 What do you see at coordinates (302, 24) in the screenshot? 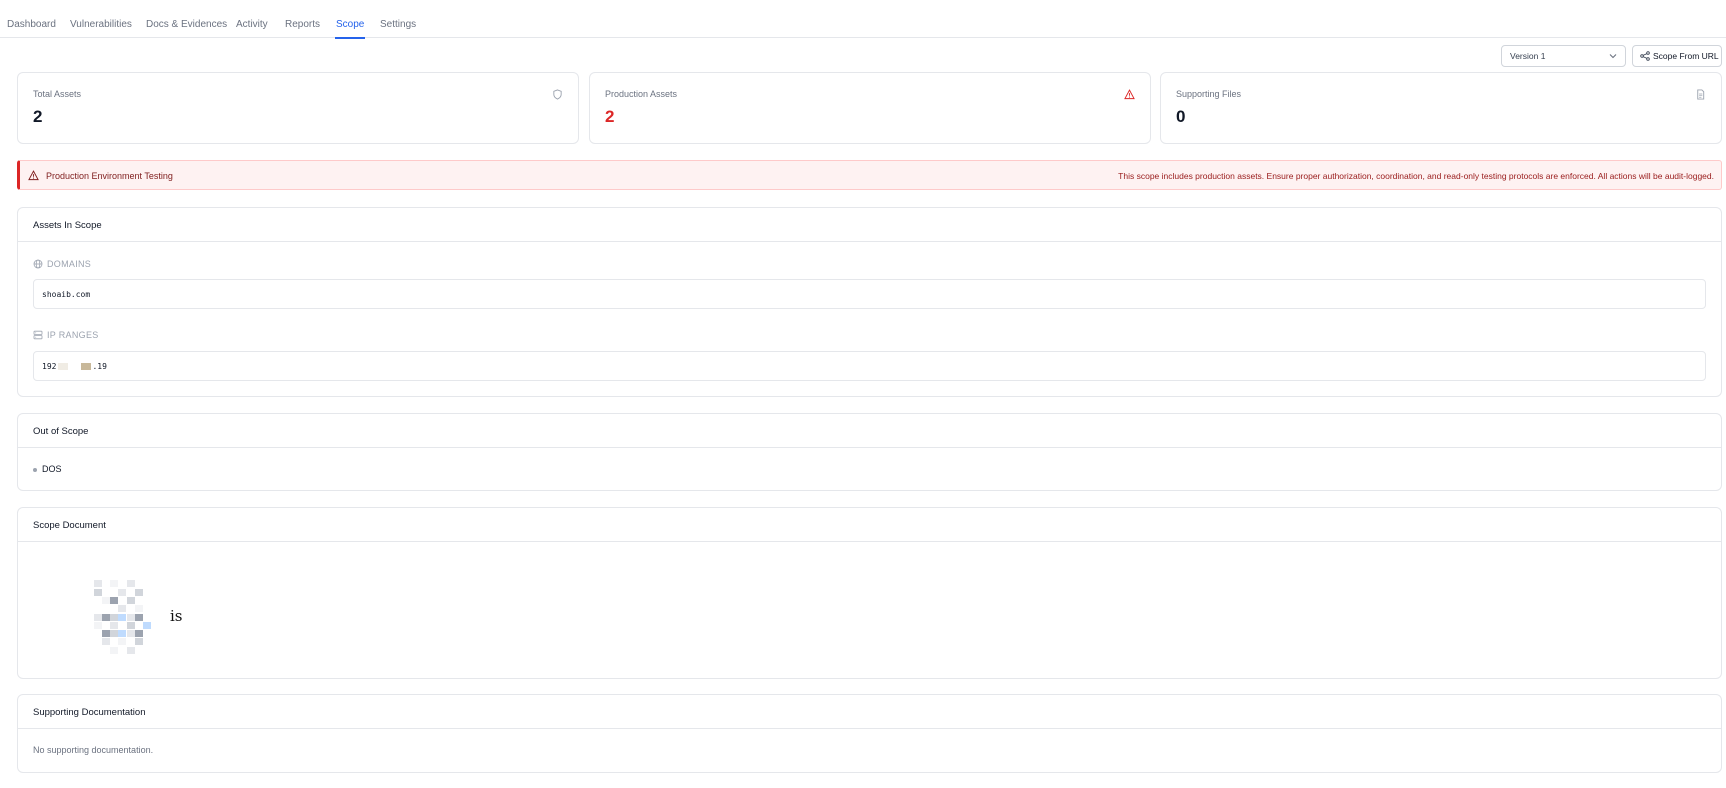
I see `tab-reports: Reports` at bounding box center [302, 24].